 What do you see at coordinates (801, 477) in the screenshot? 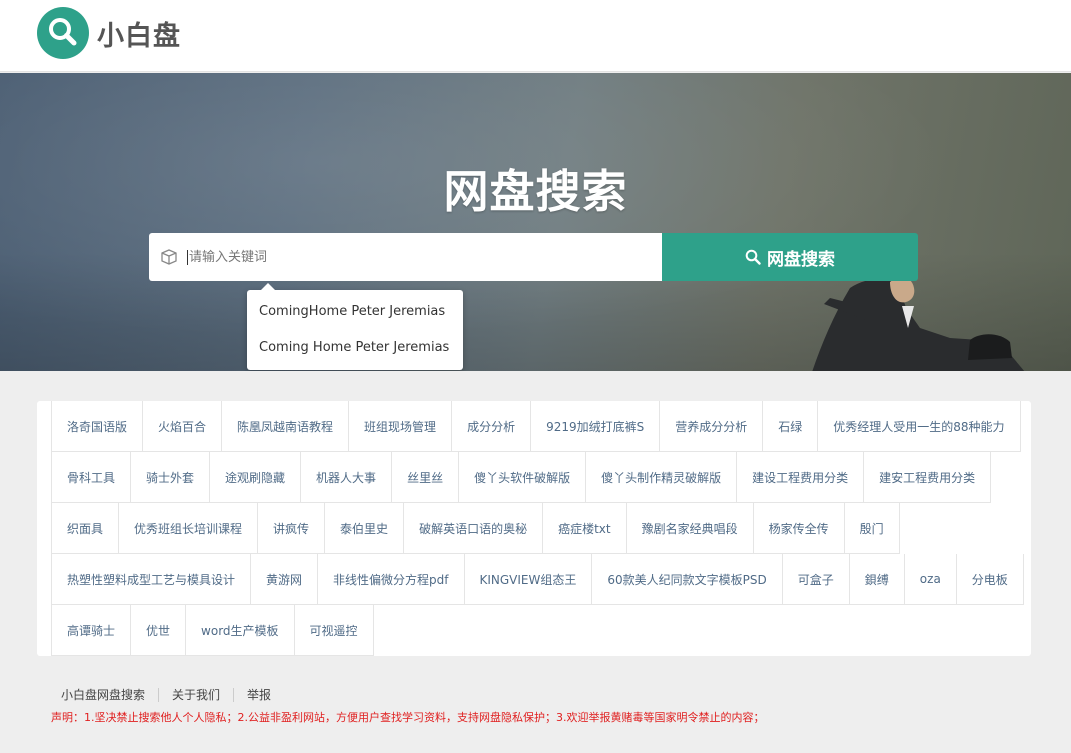
I see `keyword-tag: 建设工程费用分类` at bounding box center [801, 477].